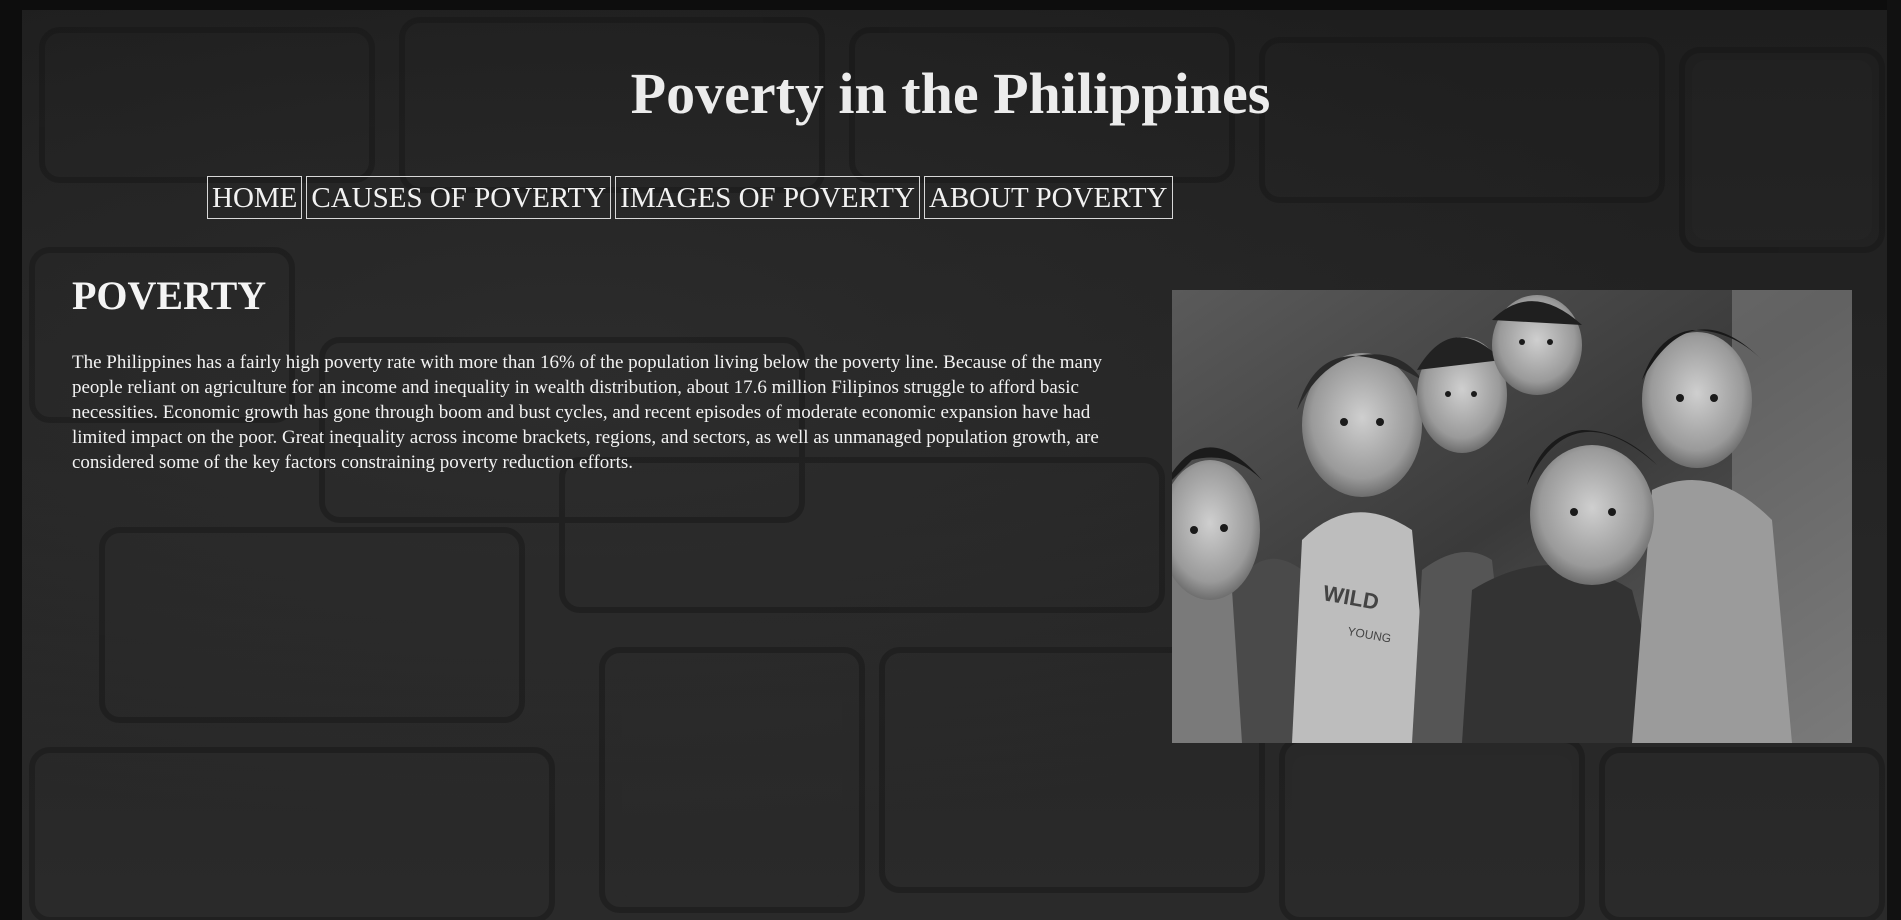 The height and width of the screenshot is (920, 1901). I want to click on frame-left, so click(11, 460).